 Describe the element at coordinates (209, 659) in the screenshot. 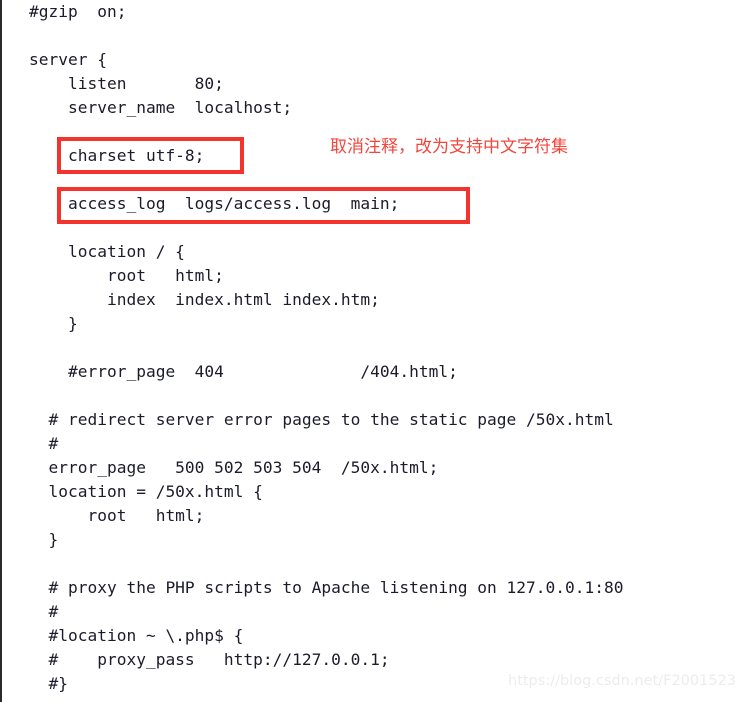

I see `code-line: # proxy_pass http://127.0.0.1;` at that location.